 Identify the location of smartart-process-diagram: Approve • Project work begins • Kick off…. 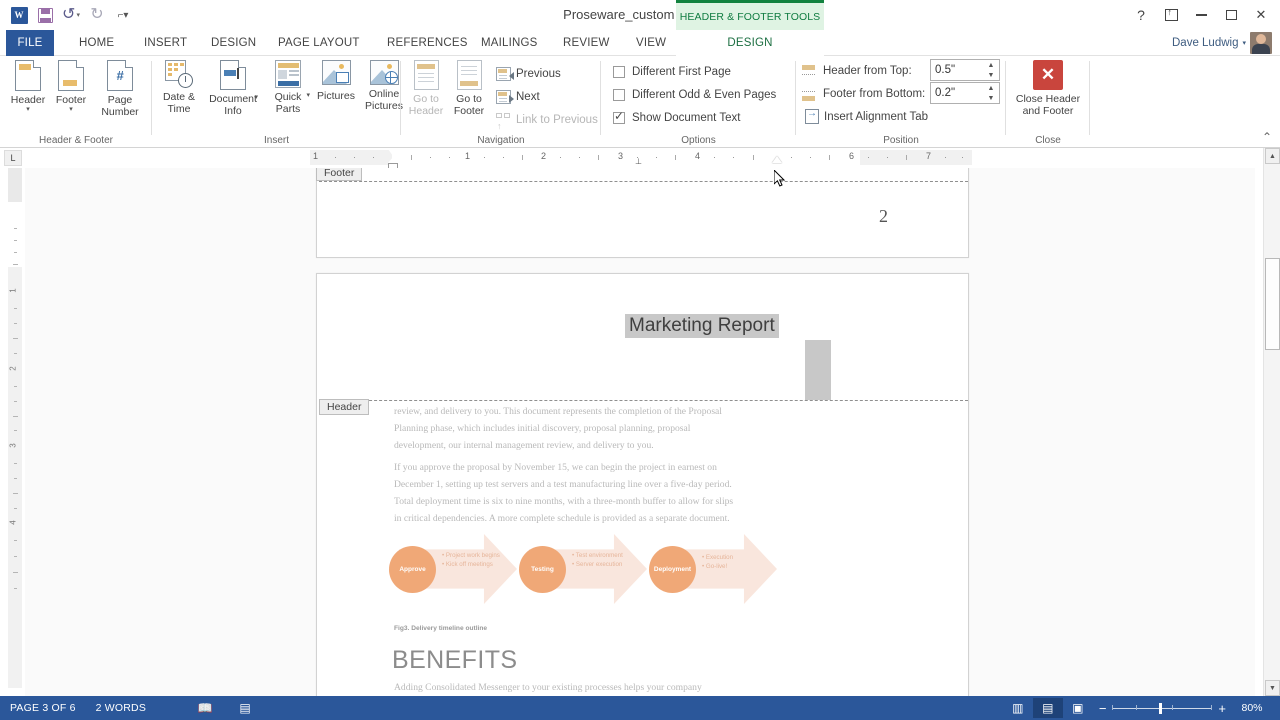
(599, 572).